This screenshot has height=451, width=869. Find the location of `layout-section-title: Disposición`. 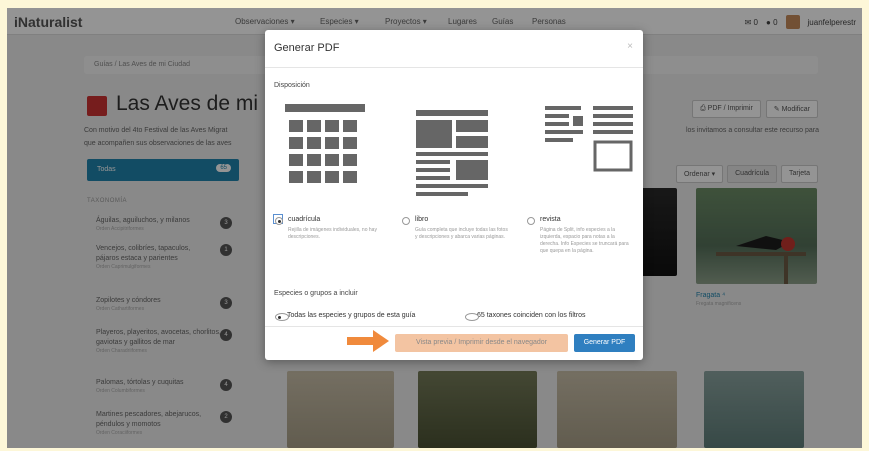

layout-section-title: Disposición is located at coordinates (292, 85).